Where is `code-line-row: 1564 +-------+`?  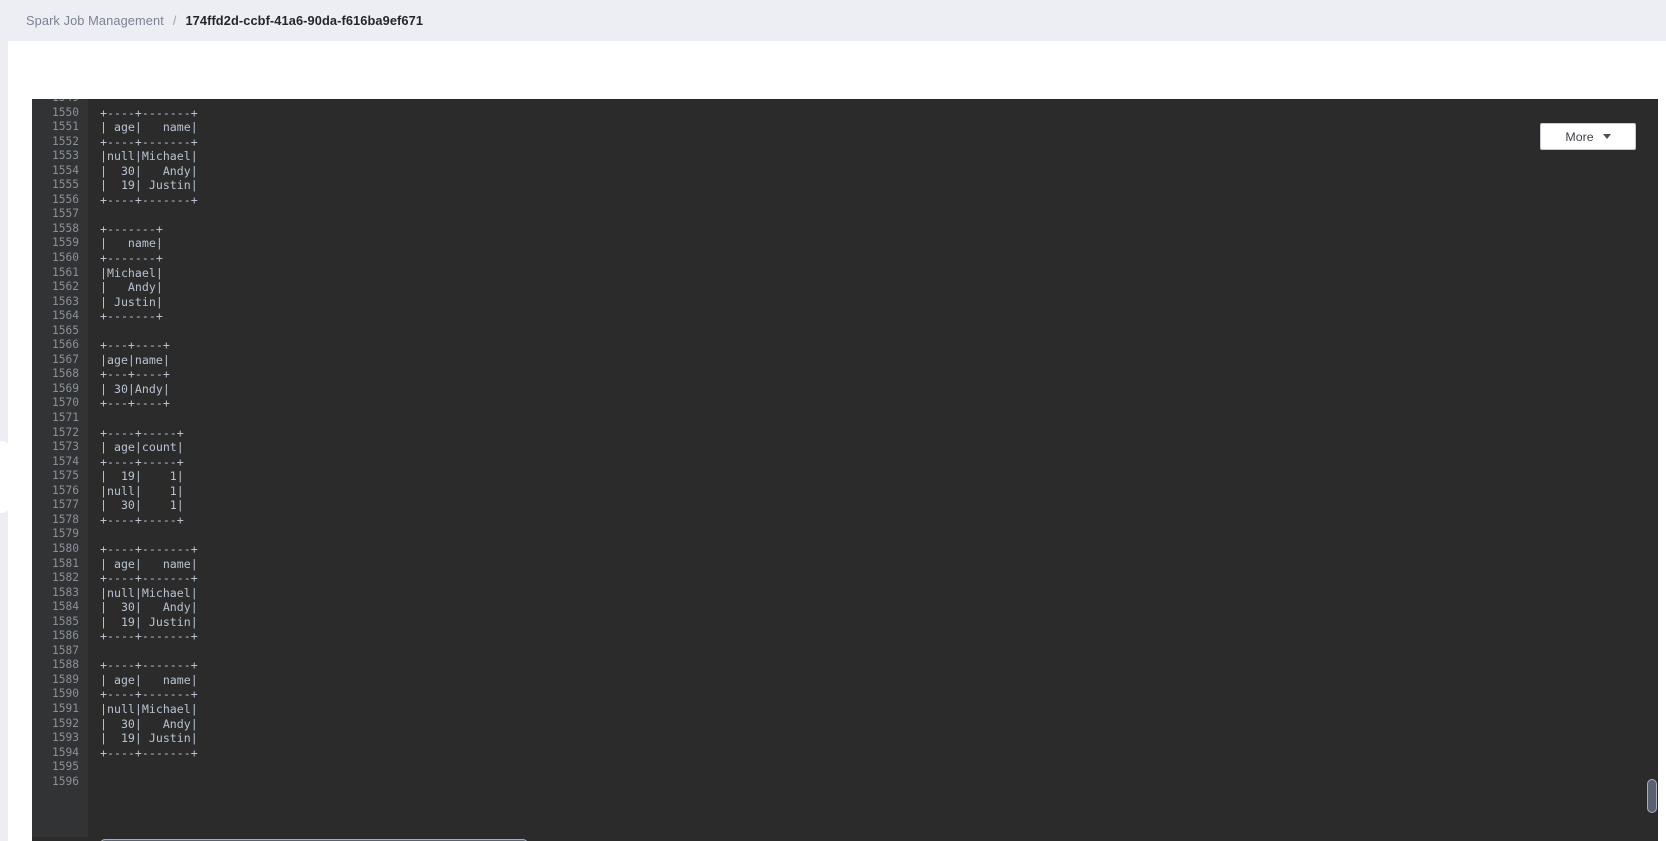
code-line-row: 1564 +-------+ is located at coordinates (845, 316).